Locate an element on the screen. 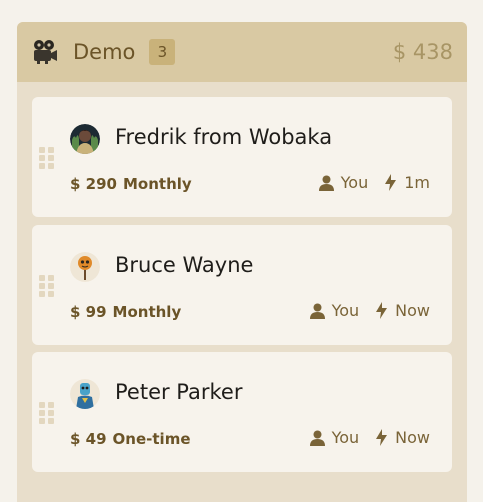 The image size is (483, 502). price-amount: $ 99 is located at coordinates (88, 312).